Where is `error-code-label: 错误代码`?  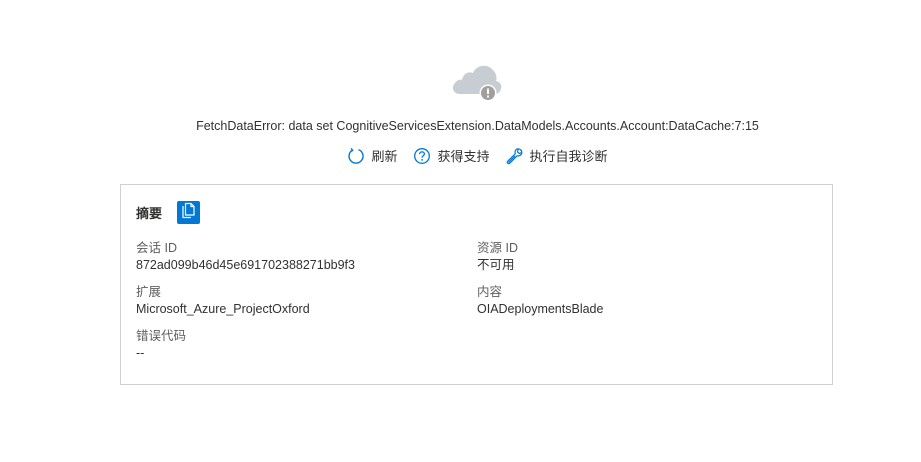
error-code-label: 错误代码 is located at coordinates (161, 336).